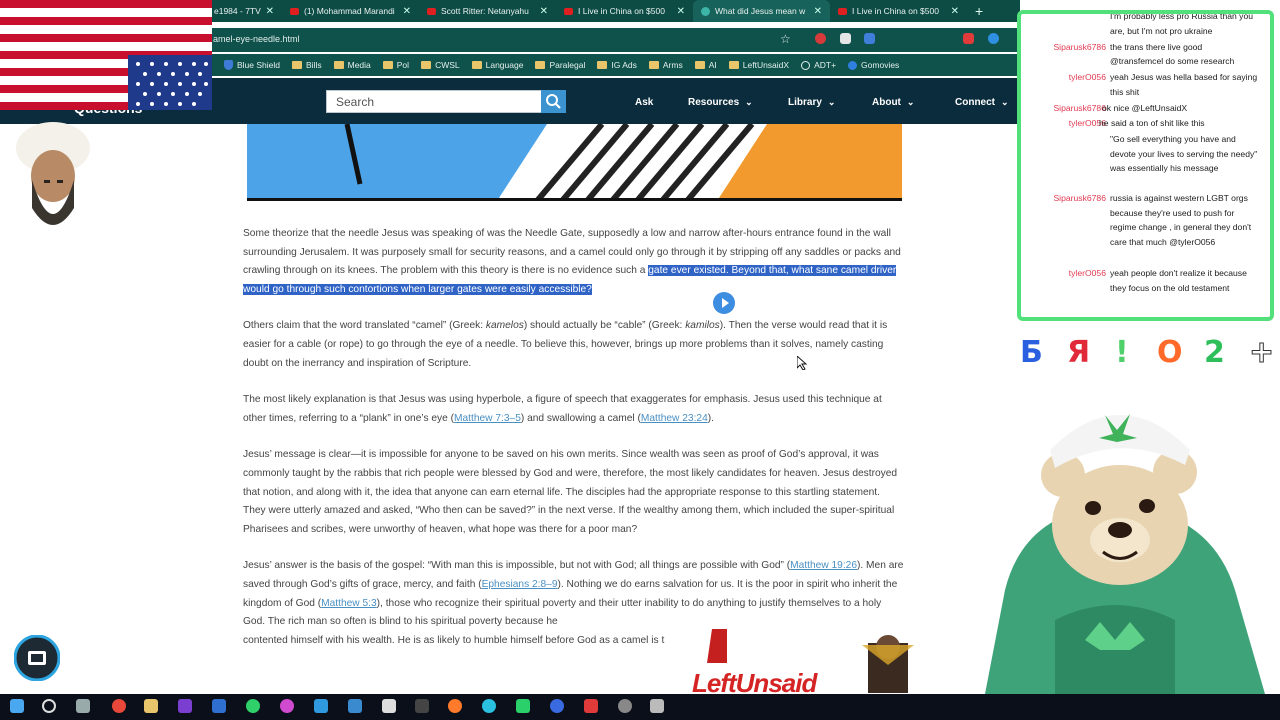 The width and height of the screenshot is (1280, 720). Describe the element at coordinates (352, 65) in the screenshot. I see `bookmark-item: Media` at that location.